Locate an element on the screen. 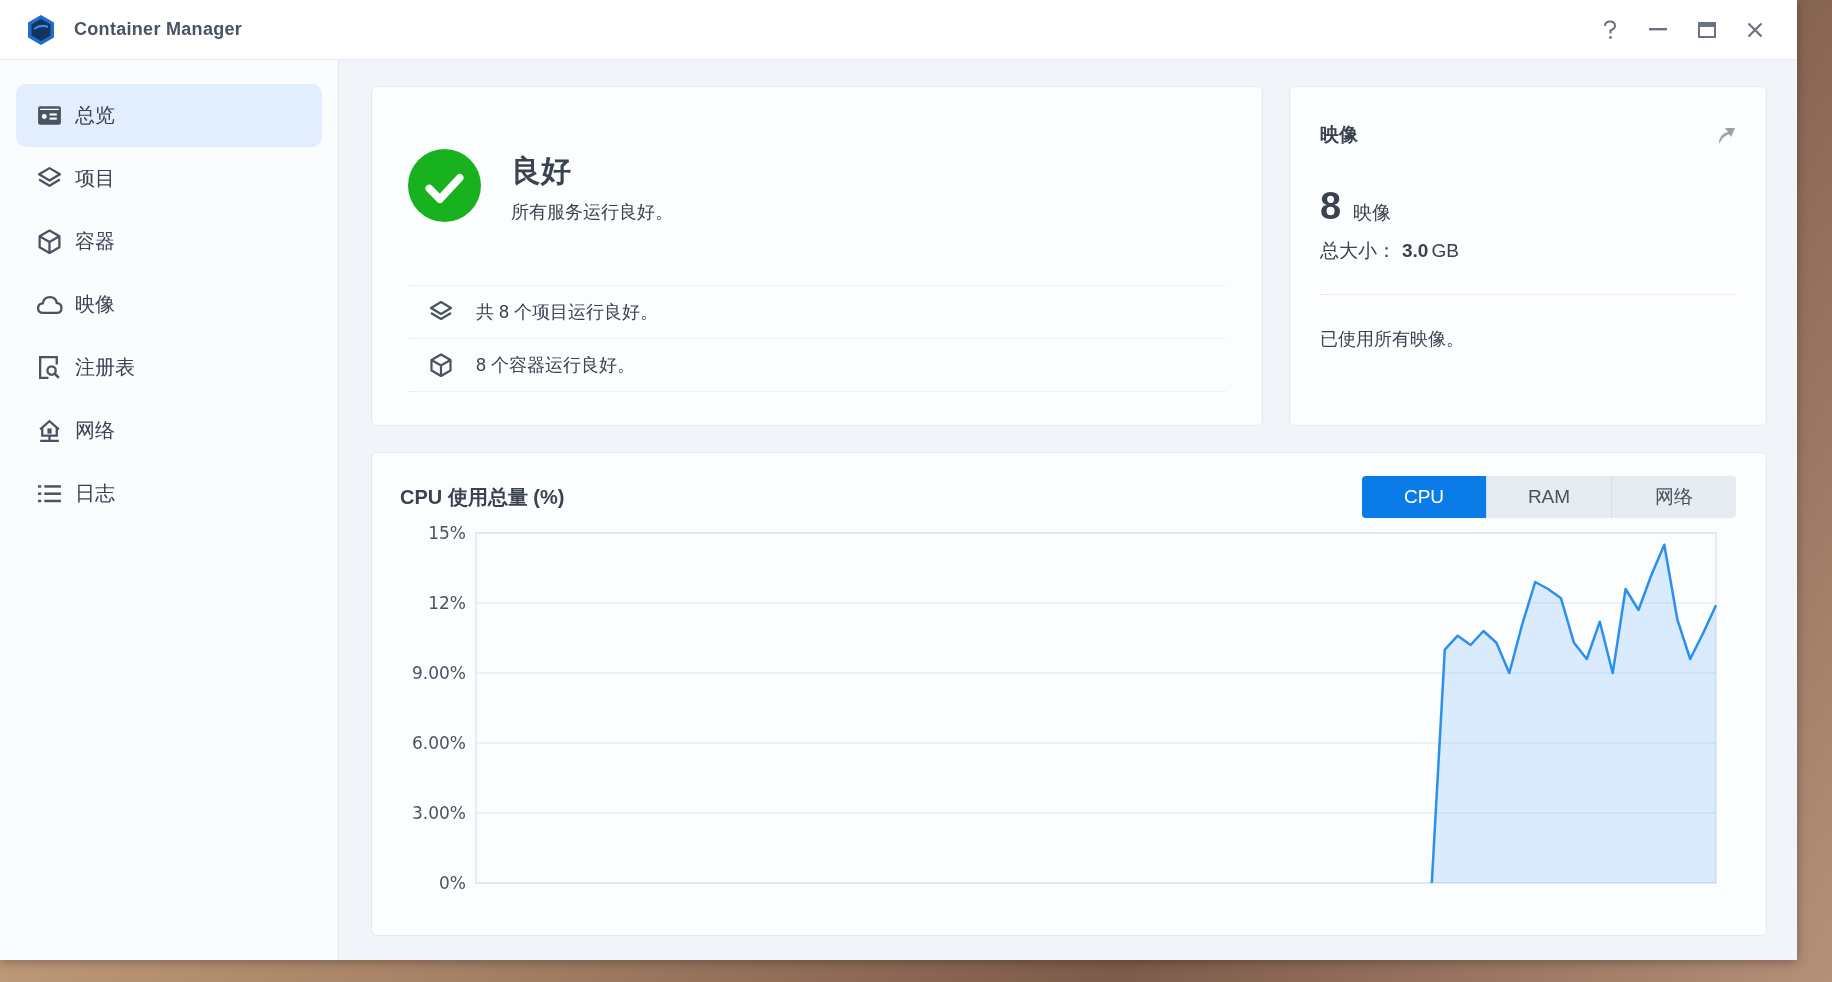 The height and width of the screenshot is (982, 1832). y-axis-label: 9.00% is located at coordinates (439, 673).